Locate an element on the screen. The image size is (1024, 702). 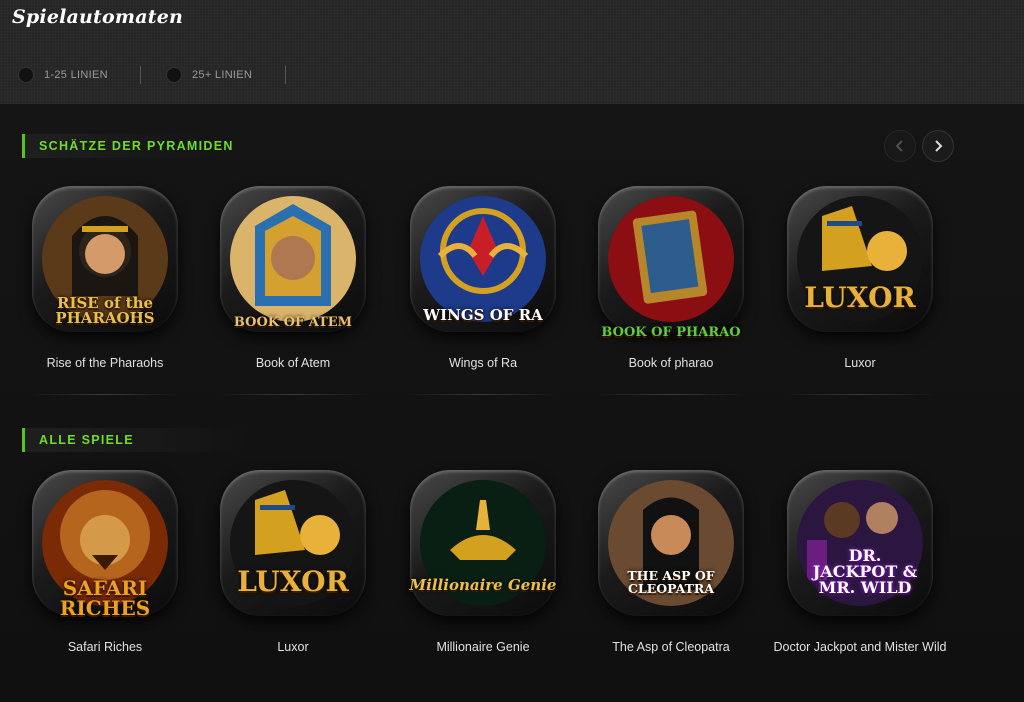
game-logo: Millionaire Genie is located at coordinates (483, 585).